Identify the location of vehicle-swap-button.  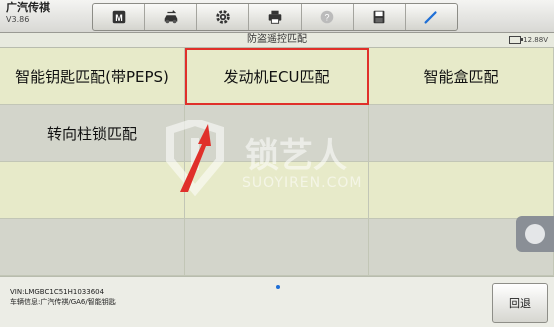
(171, 17).